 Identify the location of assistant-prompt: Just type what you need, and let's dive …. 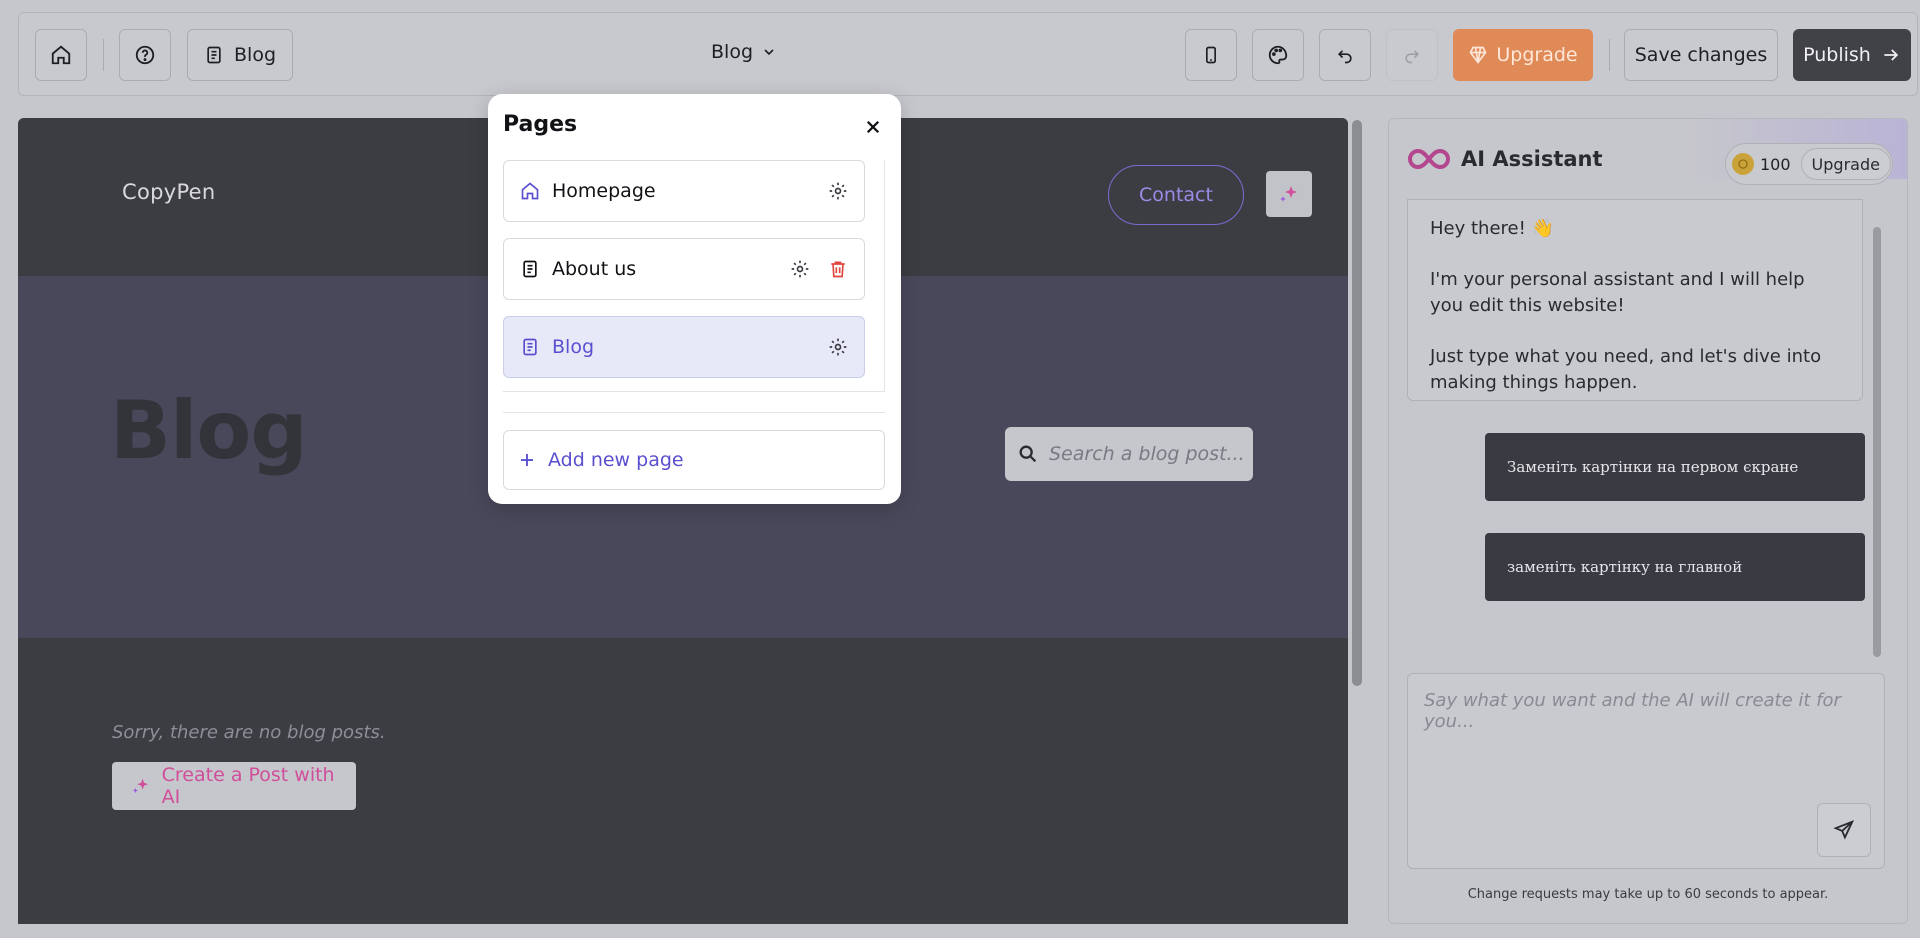
(1626, 369).